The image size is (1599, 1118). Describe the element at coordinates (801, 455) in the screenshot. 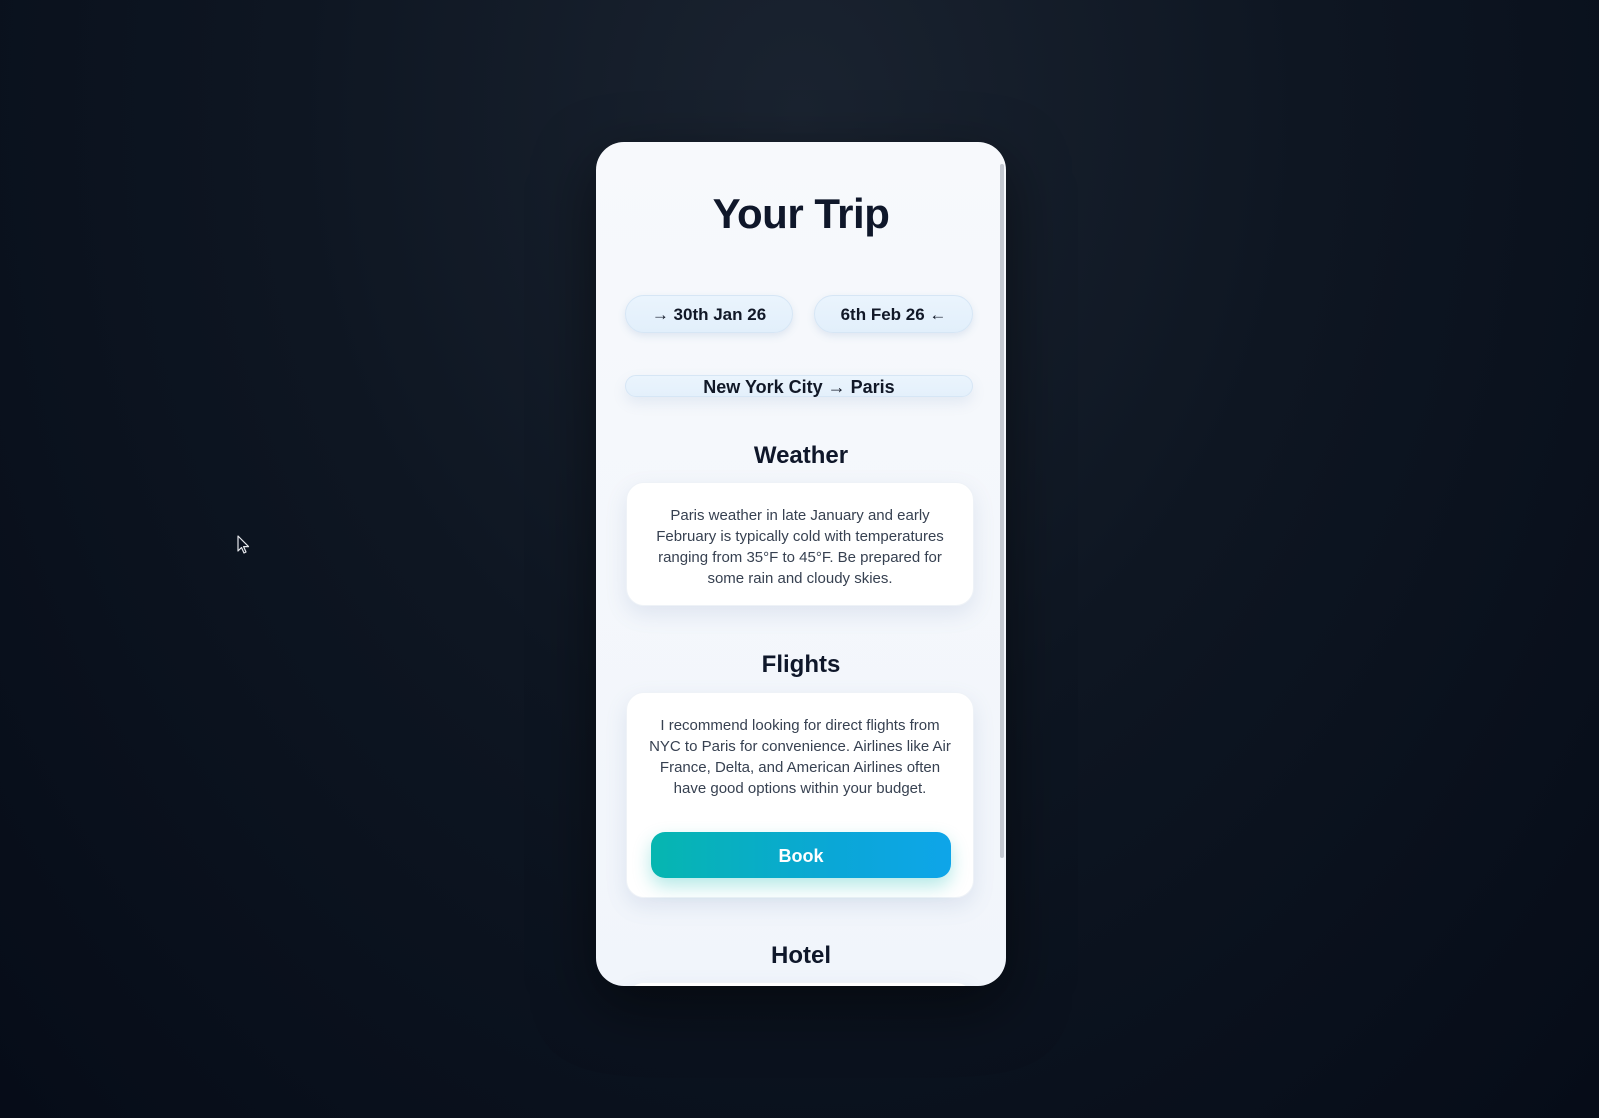

I see `weather-heading: Weather` at that location.